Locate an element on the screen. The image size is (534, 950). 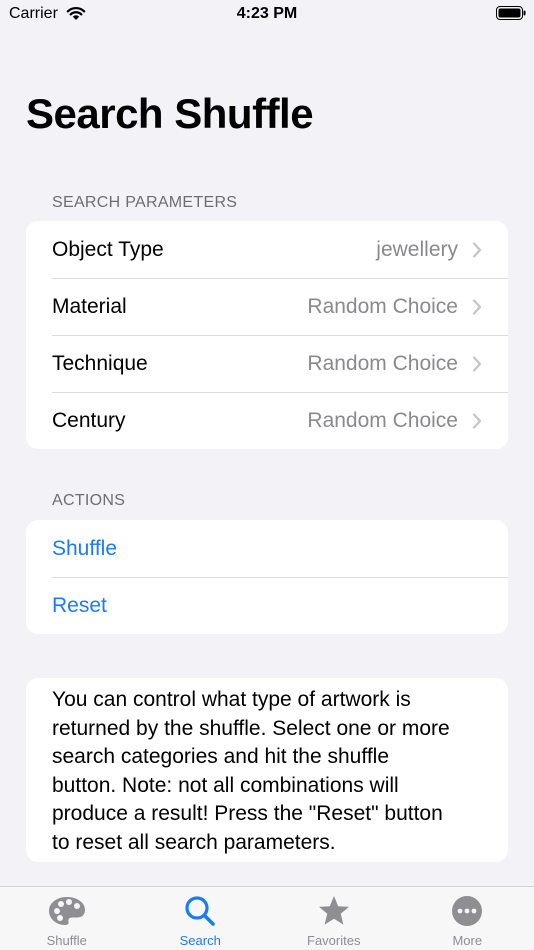
reset-button: Reset is located at coordinates (267, 605).